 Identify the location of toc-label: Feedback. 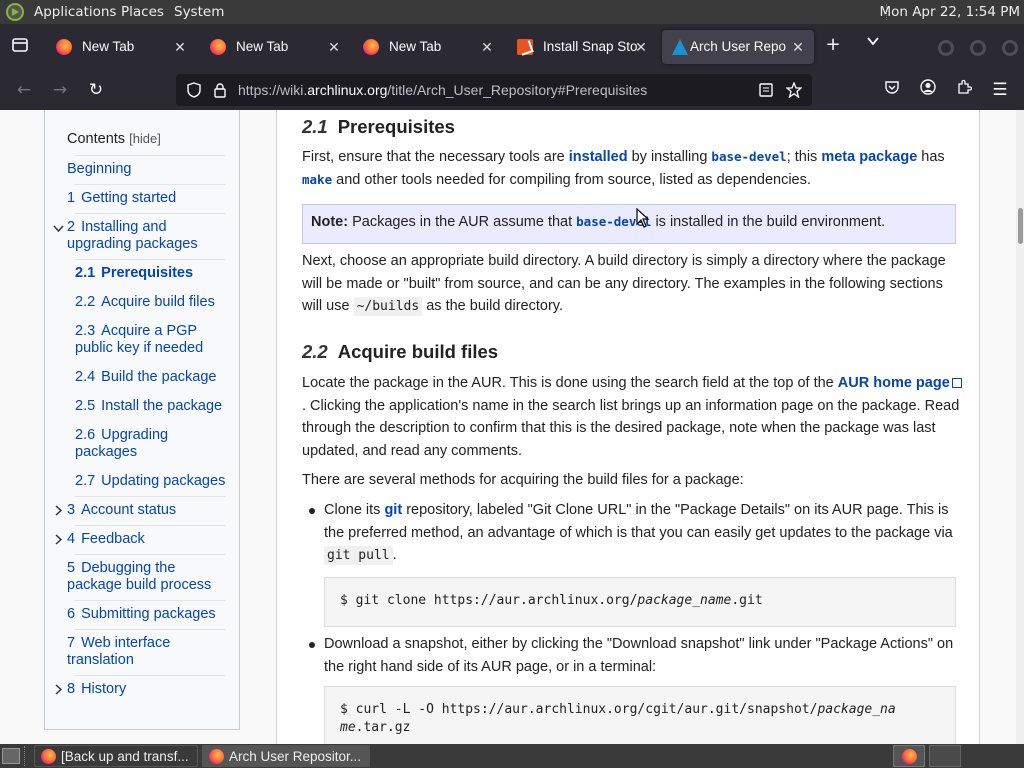
(113, 539).